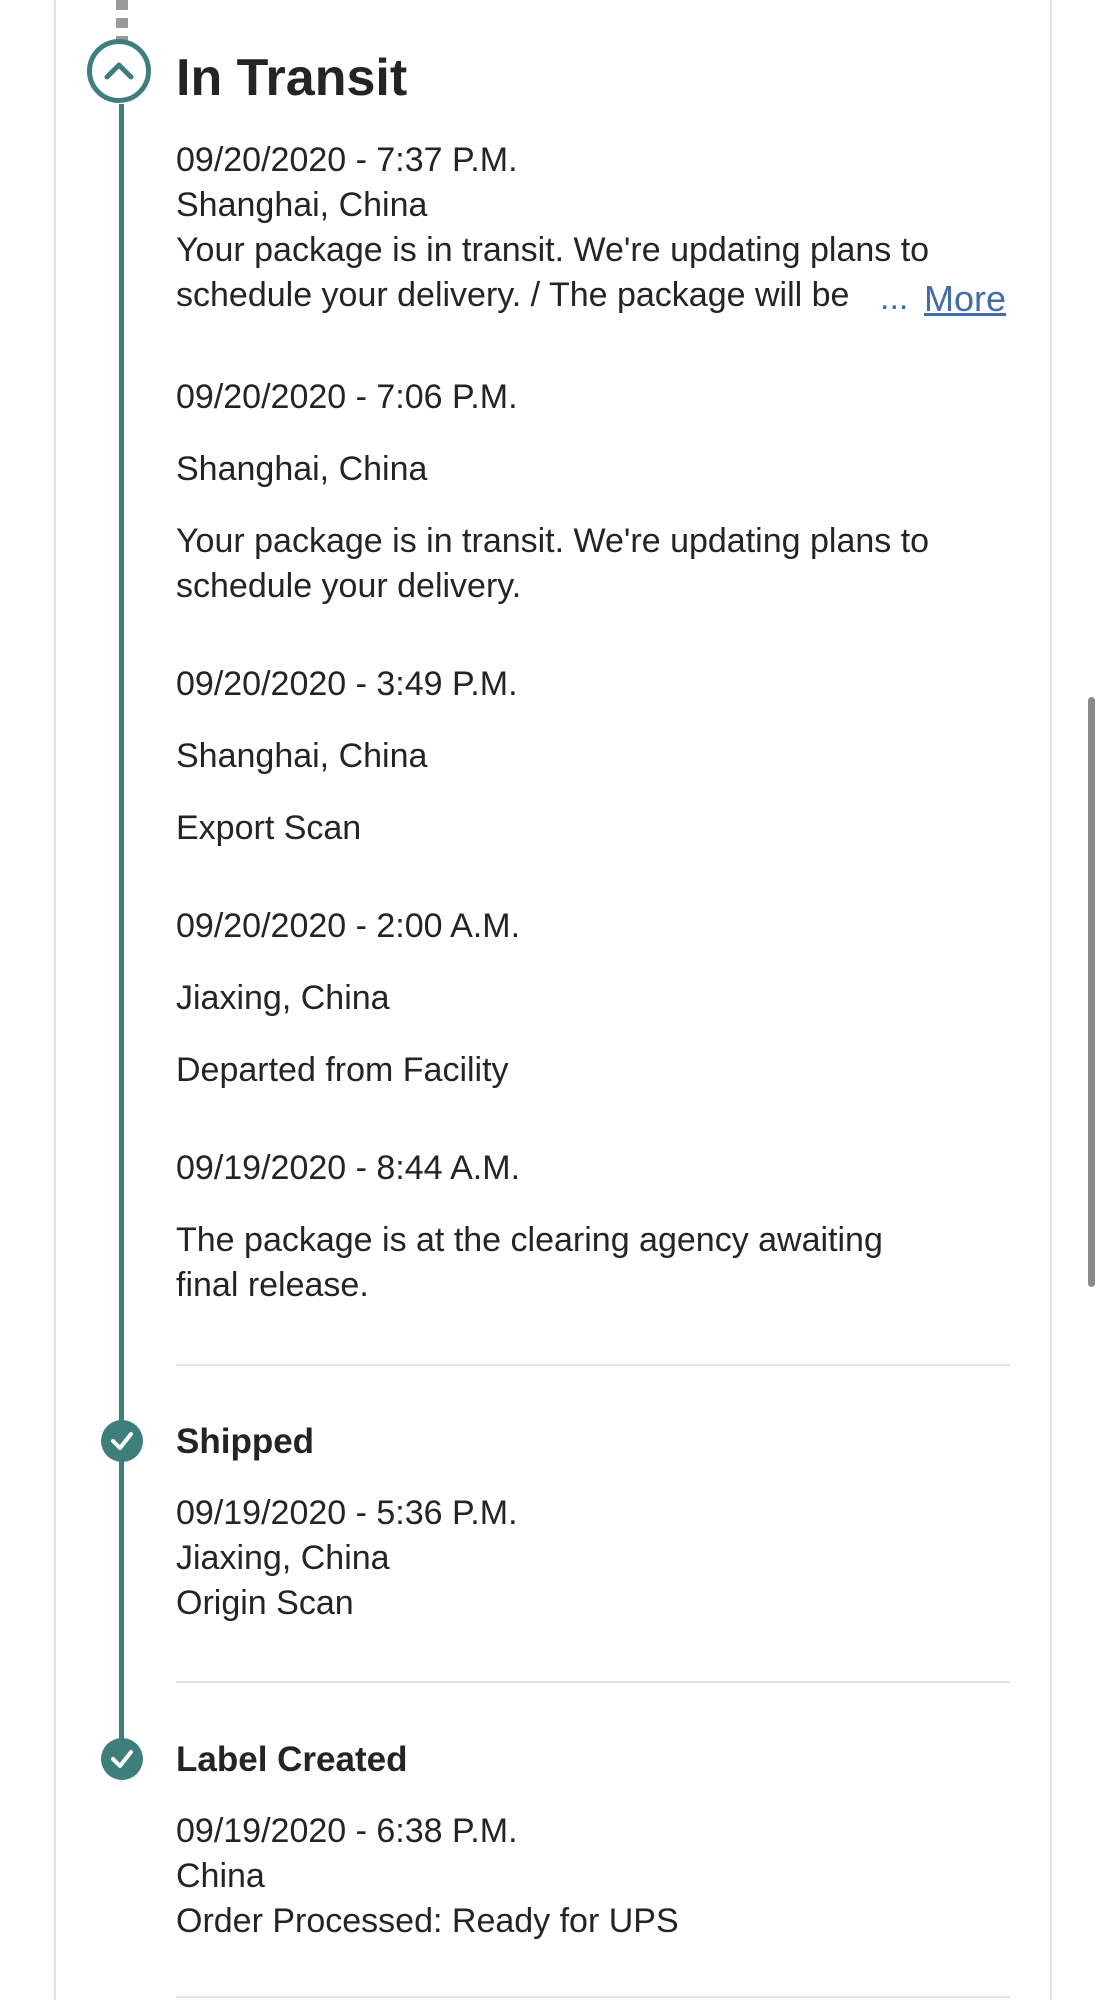 The height and width of the screenshot is (2000, 1104). What do you see at coordinates (245, 1441) in the screenshot?
I see `section-title-shipped: Shipped` at bounding box center [245, 1441].